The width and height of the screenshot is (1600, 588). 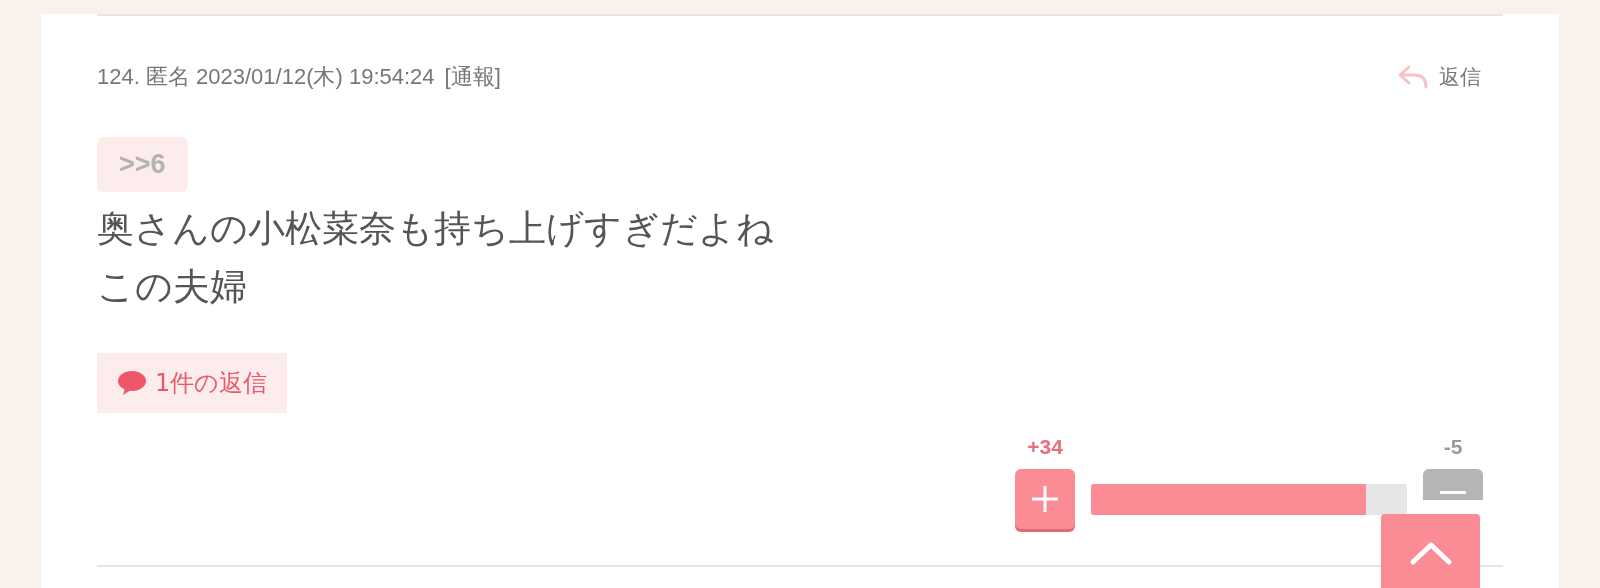 What do you see at coordinates (1045, 447) in the screenshot?
I see `plus-count: +34` at bounding box center [1045, 447].